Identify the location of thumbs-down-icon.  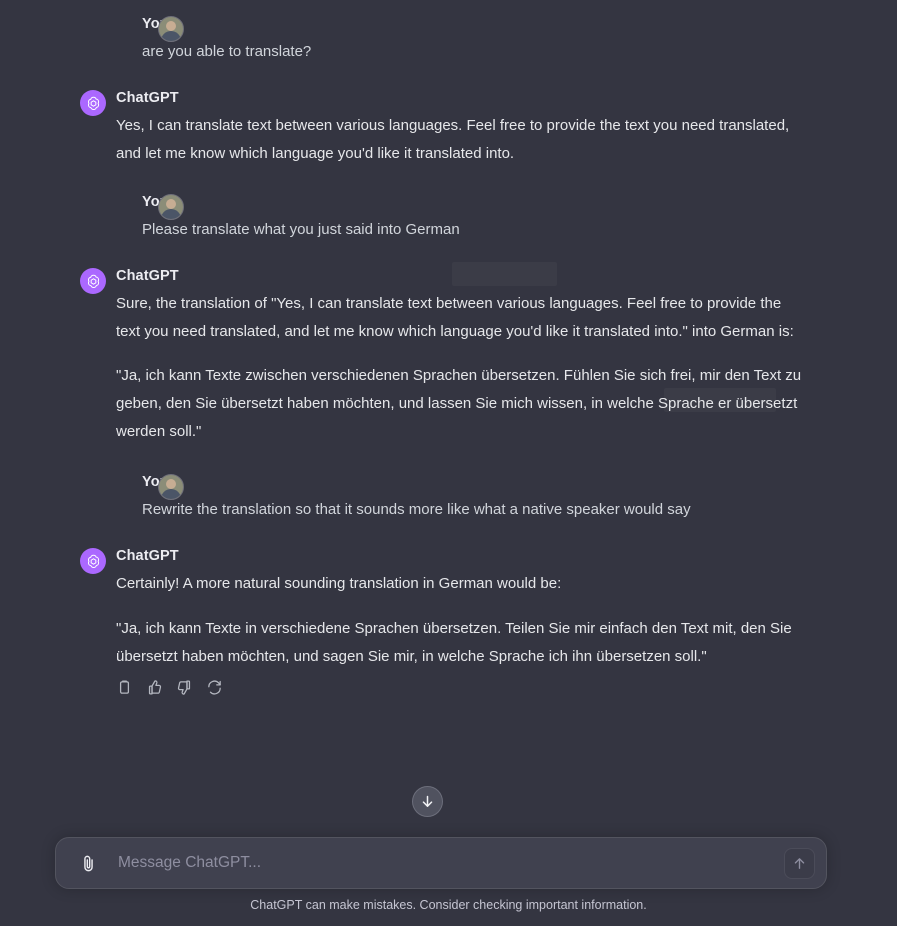
(184, 687).